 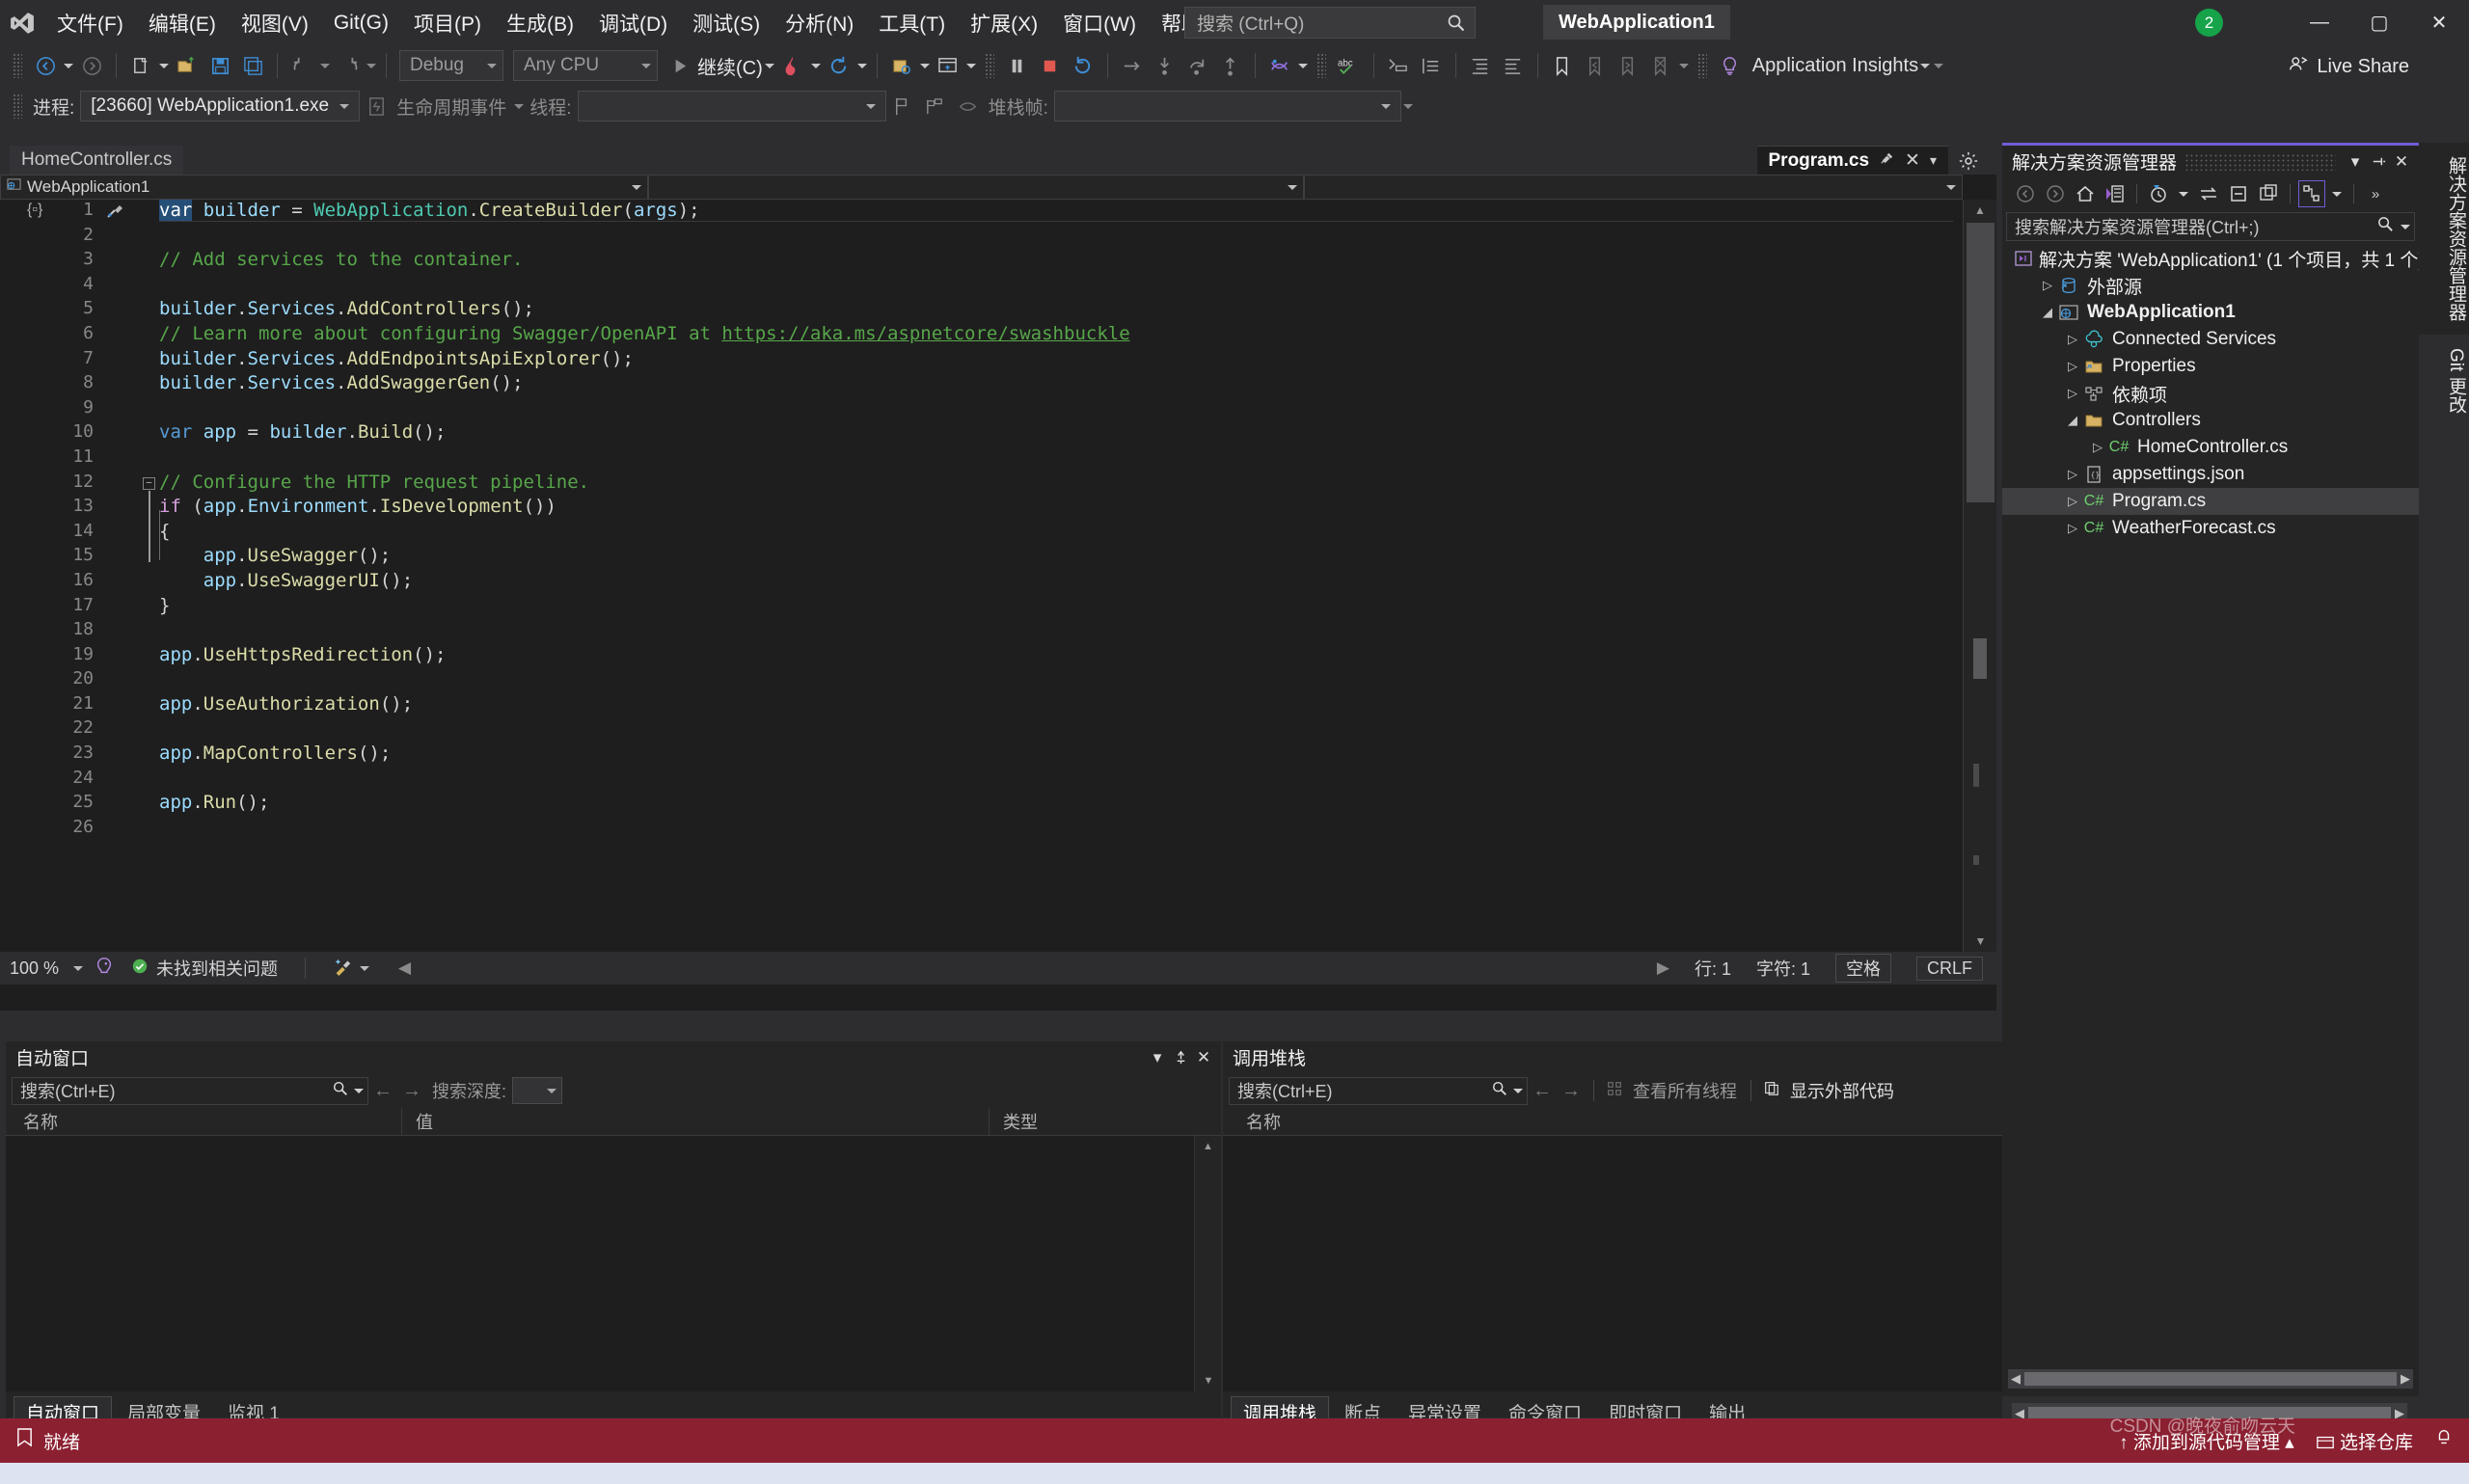 What do you see at coordinates (981, 680) in the screenshot?
I see `code-line: 20` at bounding box center [981, 680].